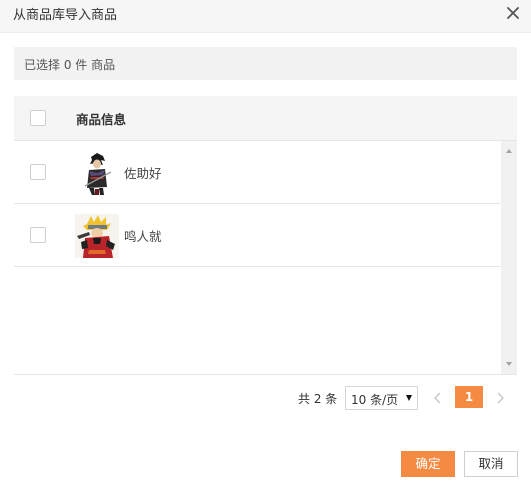  What do you see at coordinates (318, 399) in the screenshot?
I see `total-count-text: 共 2 条` at bounding box center [318, 399].